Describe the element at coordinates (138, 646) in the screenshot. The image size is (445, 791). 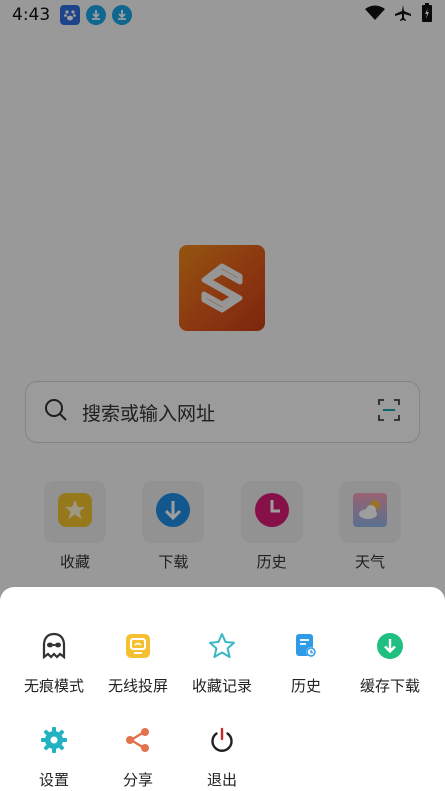
I see `cast-icon` at that location.